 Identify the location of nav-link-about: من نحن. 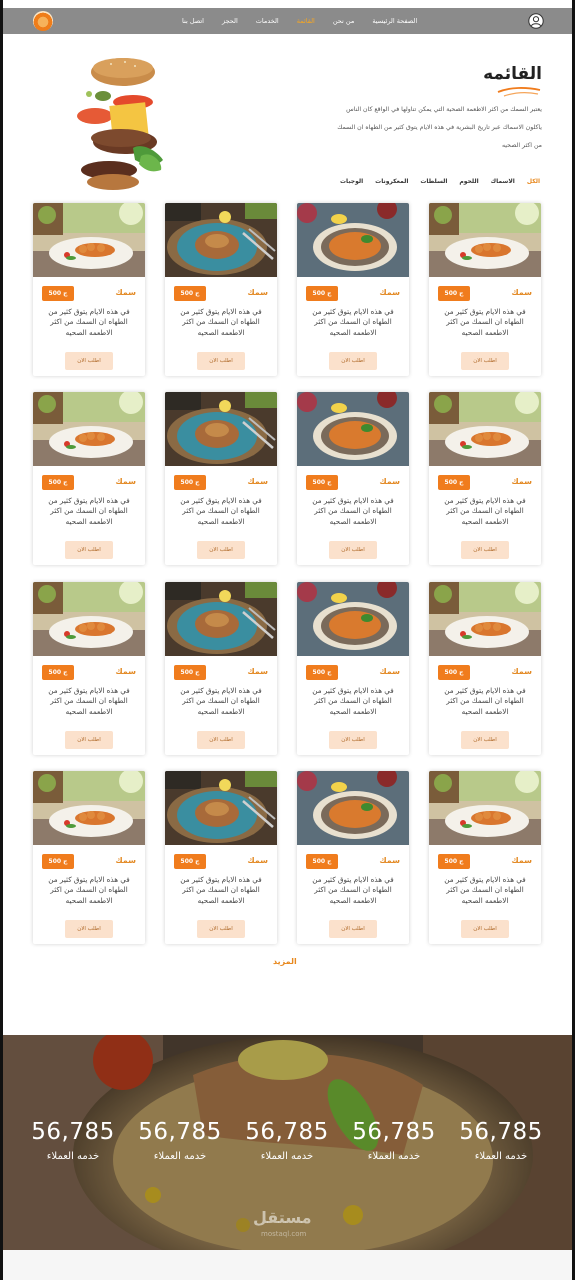
(343, 21).